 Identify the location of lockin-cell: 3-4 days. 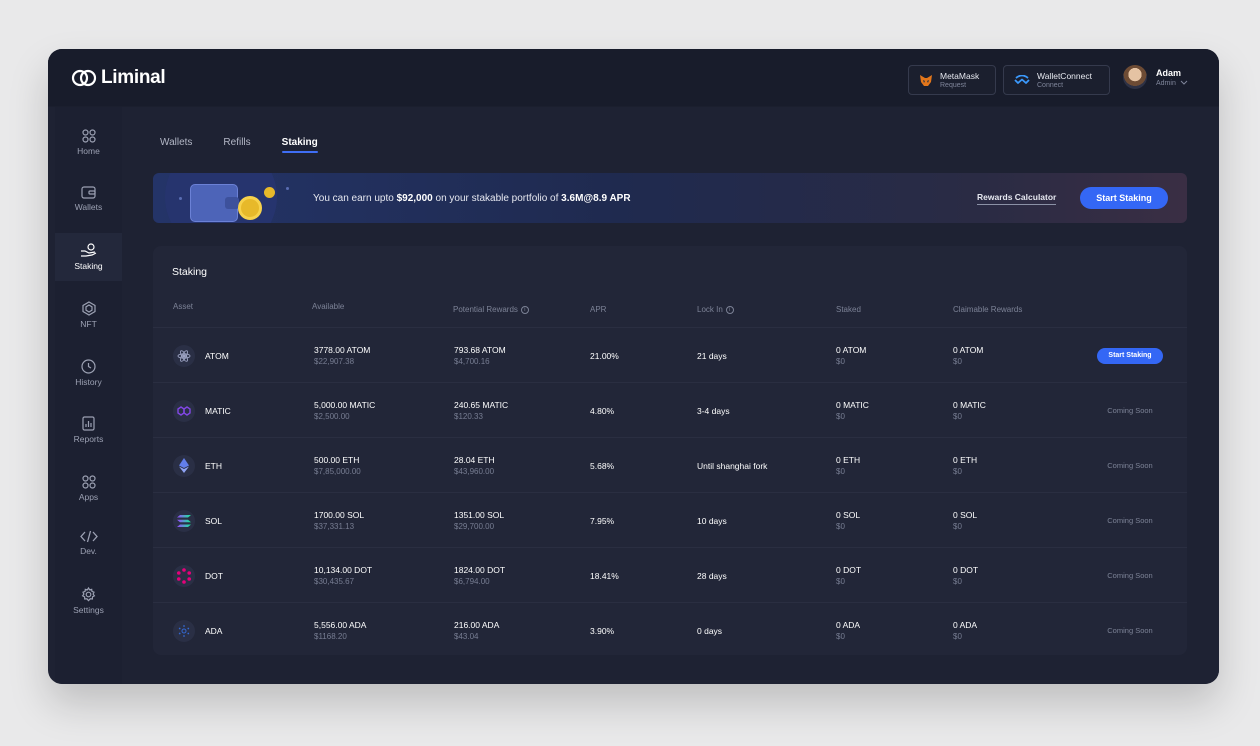
(713, 410).